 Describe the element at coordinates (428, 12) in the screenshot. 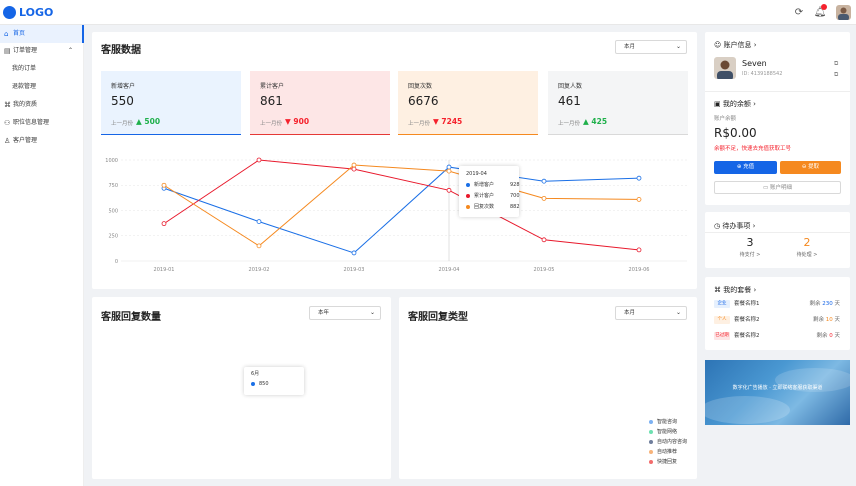

I see `top-bar: LOGO ⟳ 🔔︎` at that location.